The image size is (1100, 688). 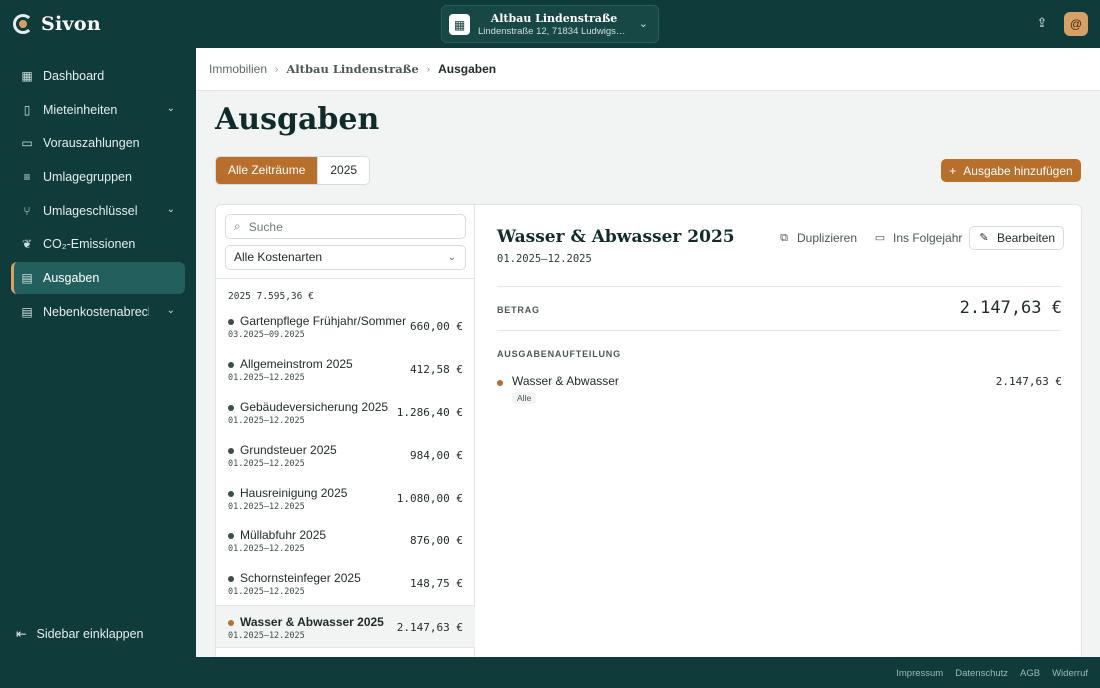 What do you see at coordinates (343, 170) in the screenshot?
I see `filter-year-2025: 2025` at bounding box center [343, 170].